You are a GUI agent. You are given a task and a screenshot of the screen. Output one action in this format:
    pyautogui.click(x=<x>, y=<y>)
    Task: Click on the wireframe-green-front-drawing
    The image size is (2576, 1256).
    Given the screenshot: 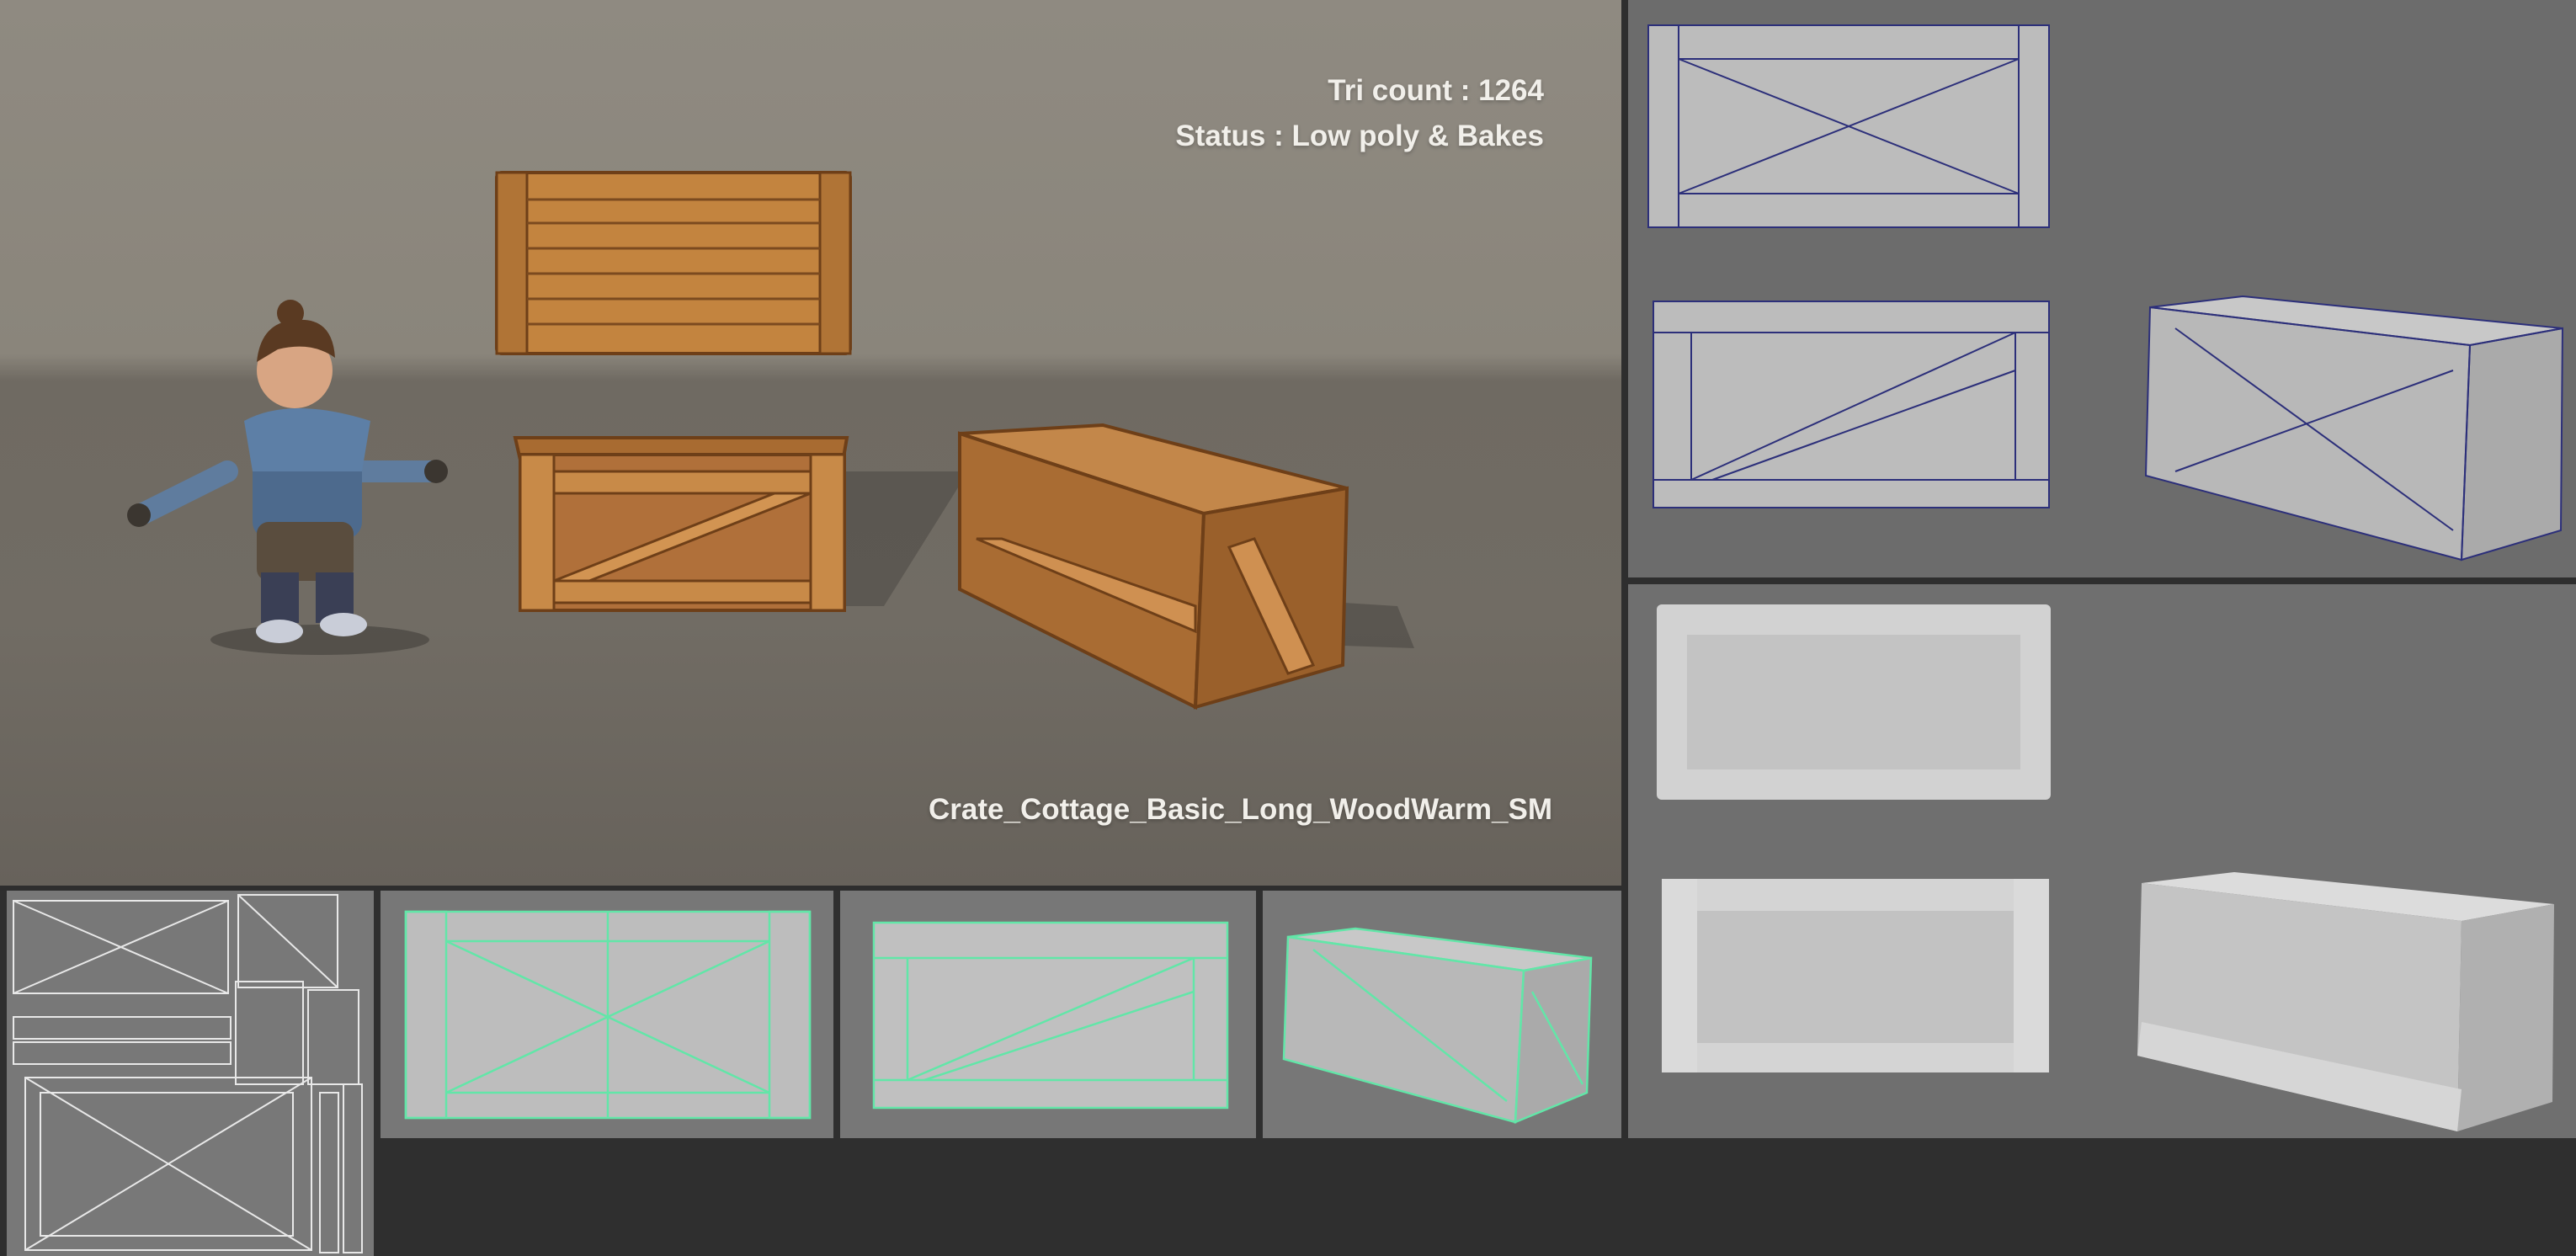 What is the action you would take?
    pyautogui.click(x=608, y=1015)
    